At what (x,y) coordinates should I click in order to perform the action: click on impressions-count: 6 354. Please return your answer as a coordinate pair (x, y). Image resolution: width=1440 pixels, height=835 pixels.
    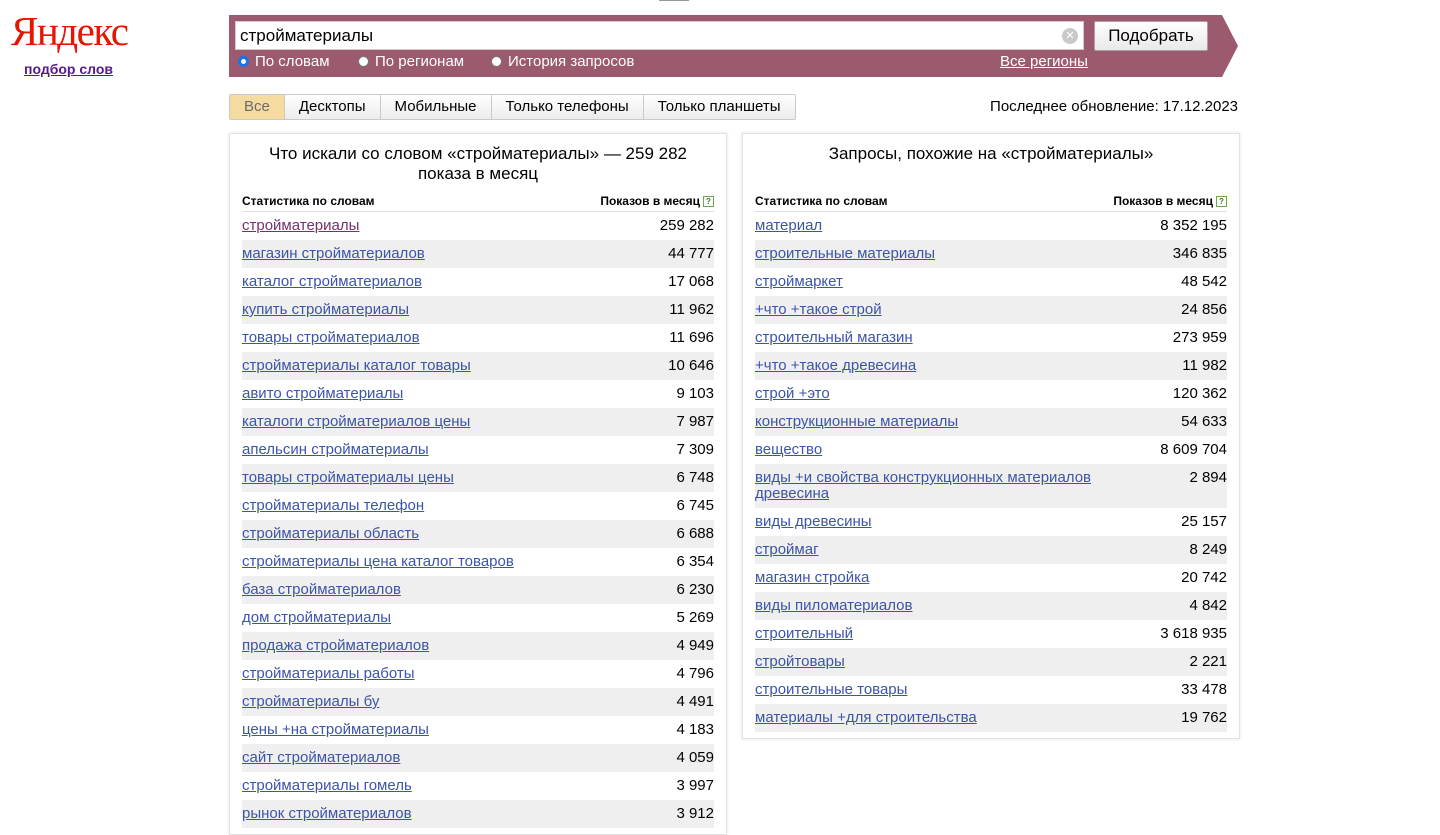
    Looking at the image, I should click on (695, 561).